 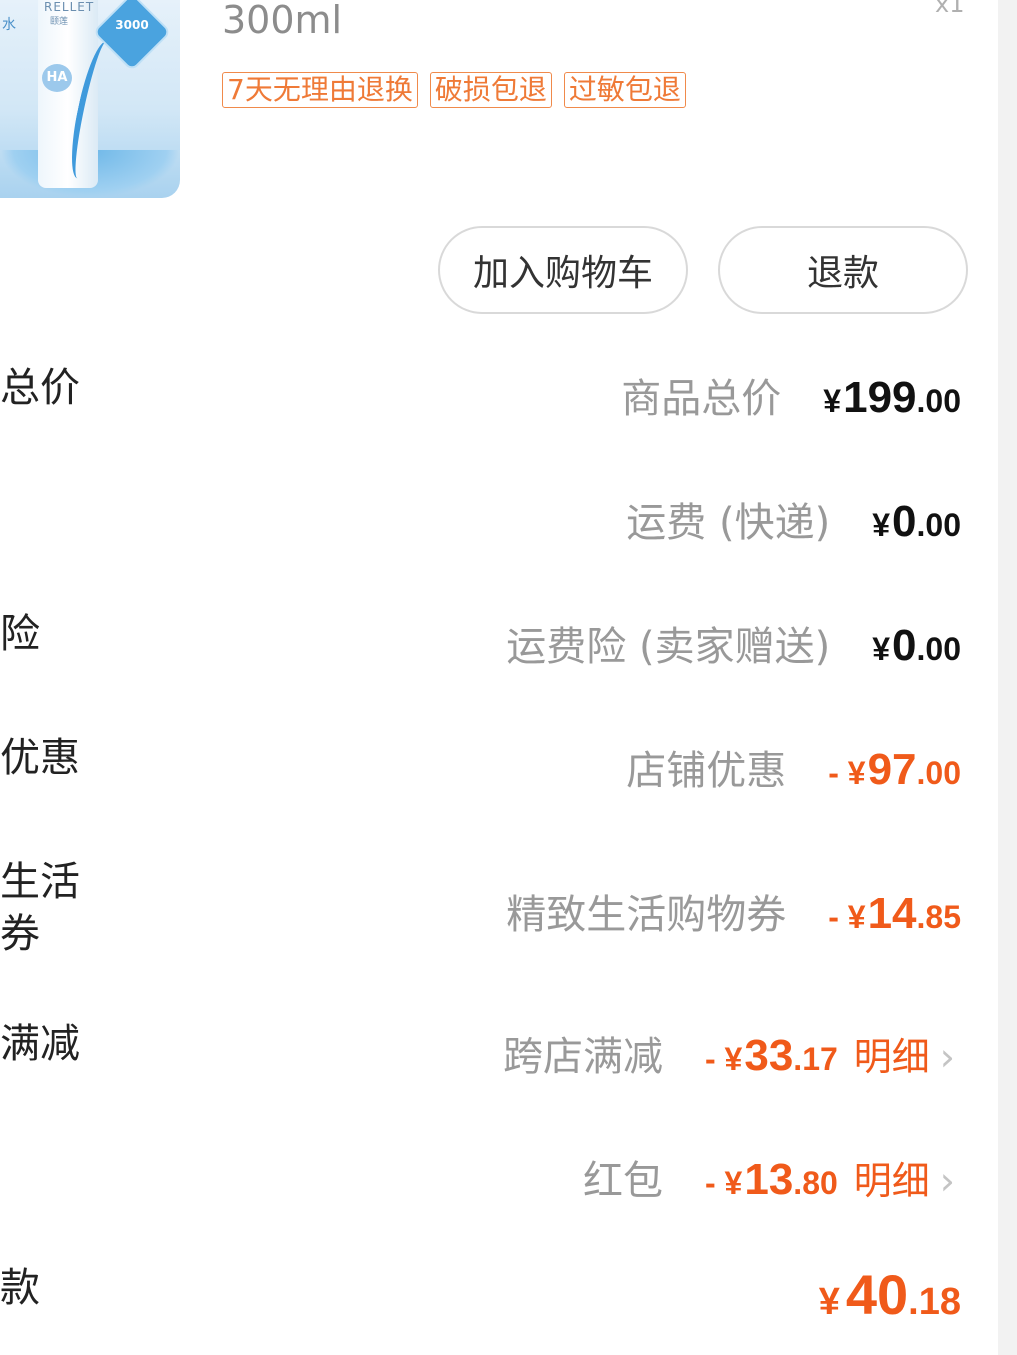 What do you see at coordinates (320, 90) in the screenshot?
I see `tag-return-7days: 7天无理由退换` at bounding box center [320, 90].